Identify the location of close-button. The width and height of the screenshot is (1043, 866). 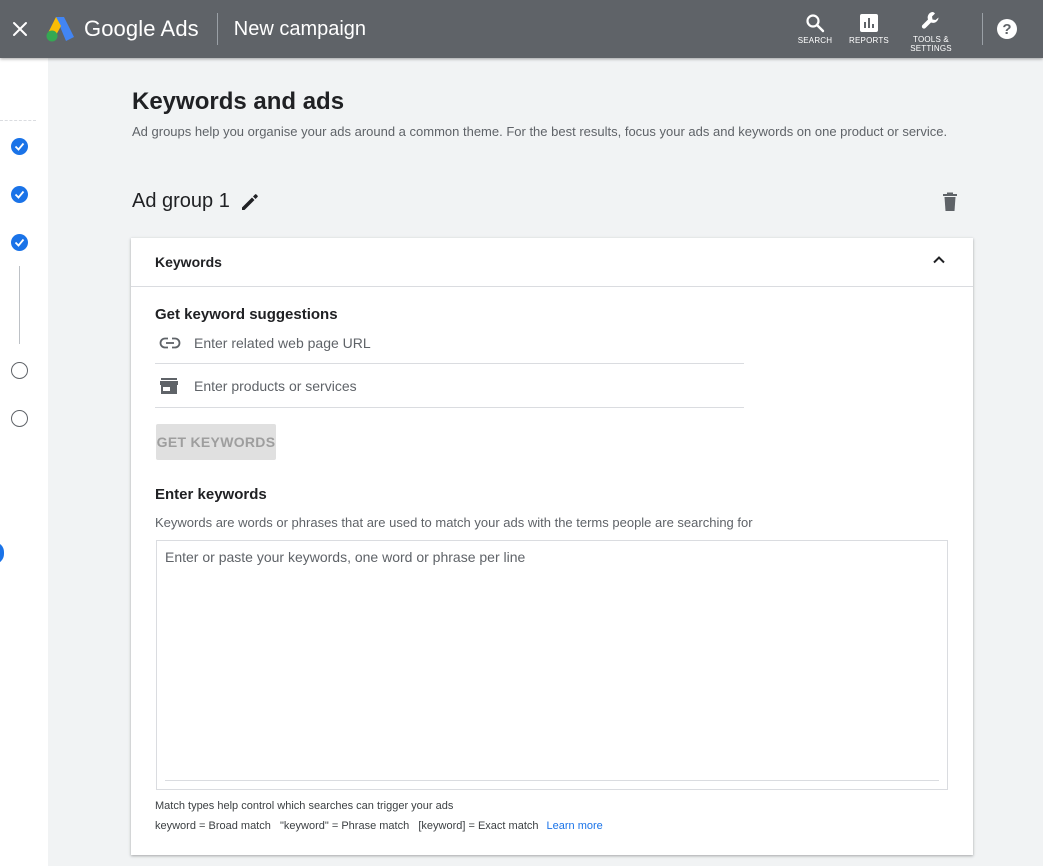
(20, 29).